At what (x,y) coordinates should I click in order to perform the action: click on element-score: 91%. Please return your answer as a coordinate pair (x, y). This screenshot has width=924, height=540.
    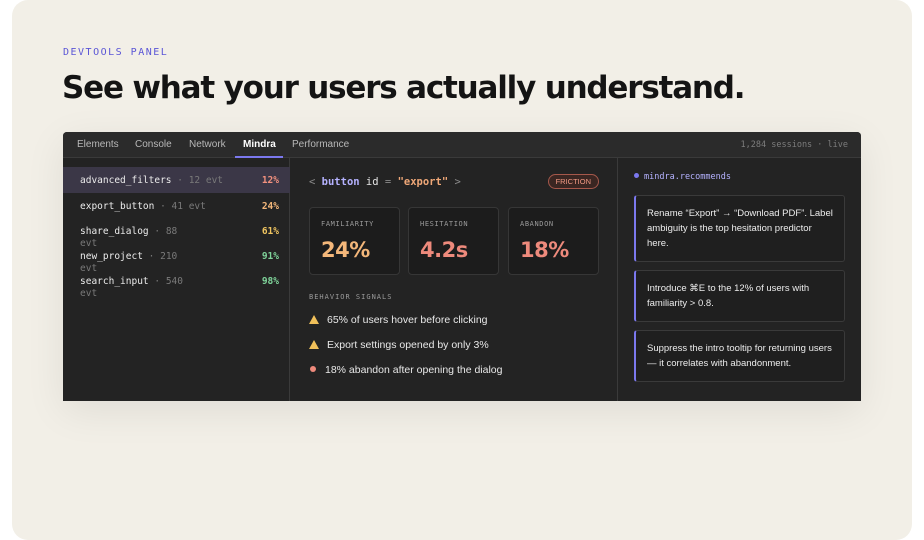
    Looking at the image, I should click on (270, 256).